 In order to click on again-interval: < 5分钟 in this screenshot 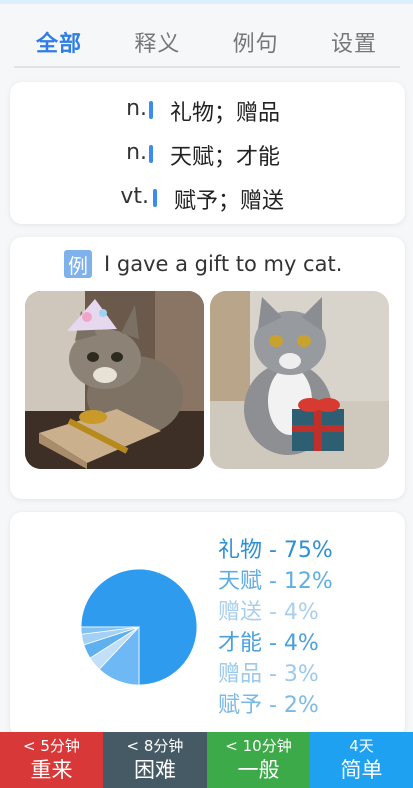, I will do `click(51, 746)`.